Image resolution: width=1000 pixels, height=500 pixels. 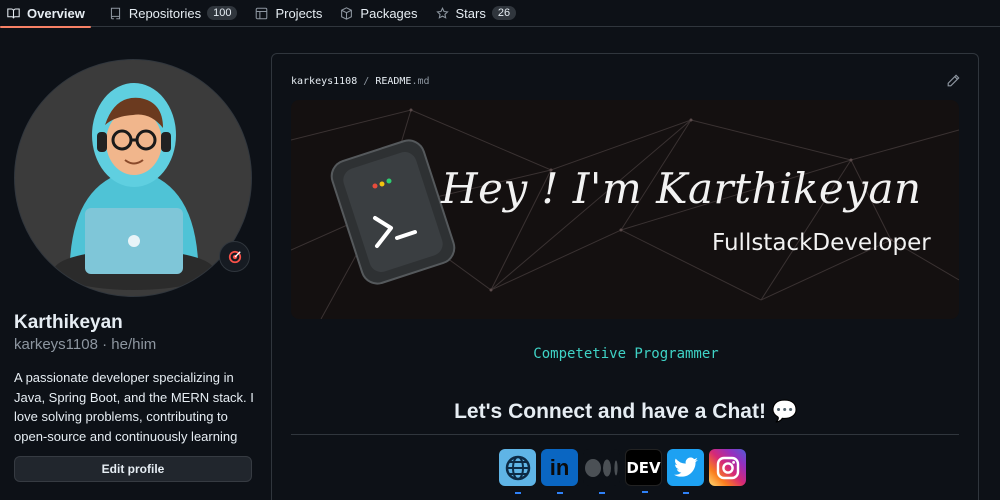 I want to click on profile-handle: karkeys1108 · he/him, so click(x=85, y=344).